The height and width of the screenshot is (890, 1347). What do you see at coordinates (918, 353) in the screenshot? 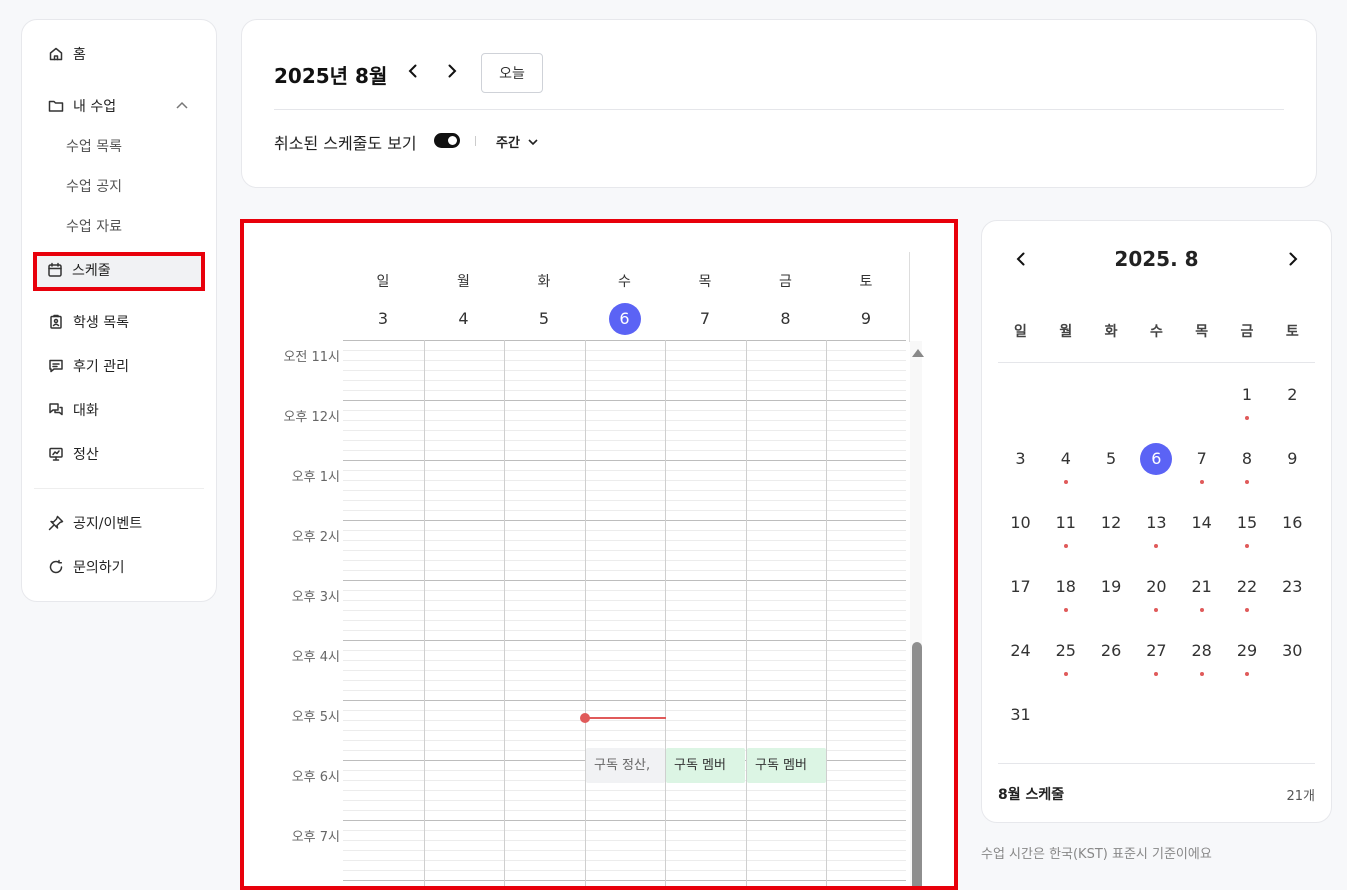
I see `scroll-up-arrow` at bounding box center [918, 353].